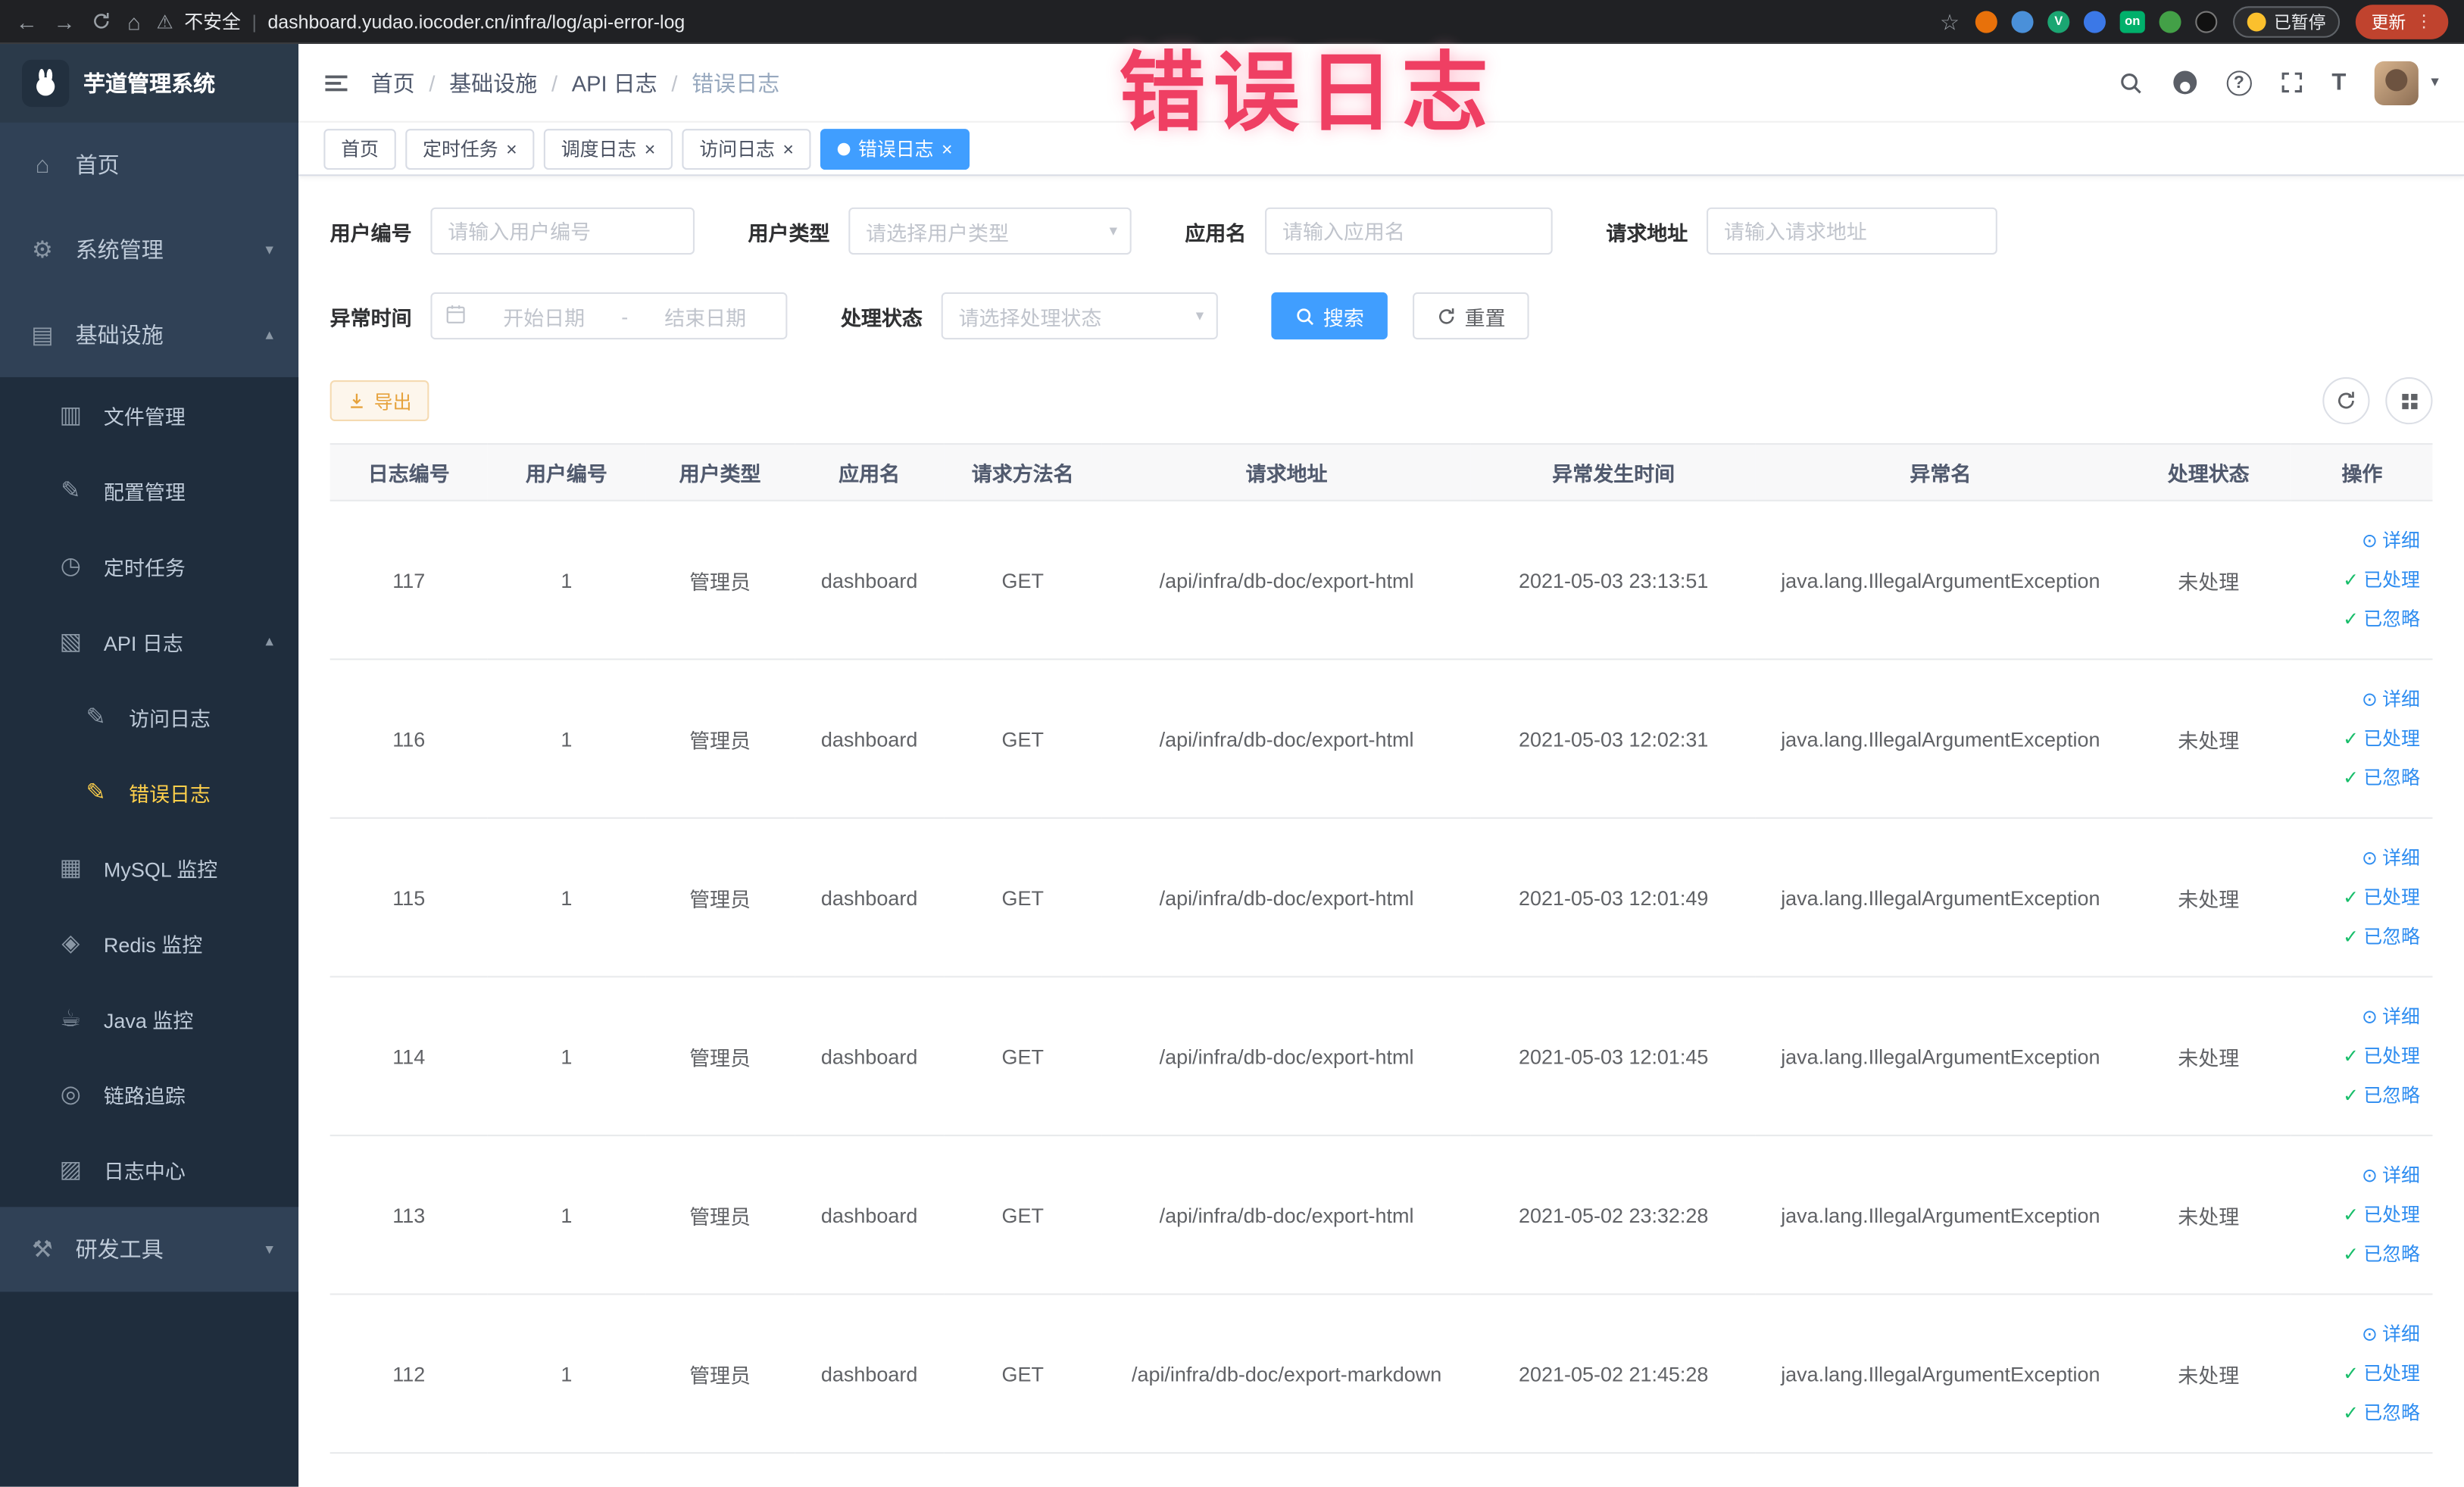 The width and height of the screenshot is (2464, 1487). I want to click on request-url-input, so click(1852, 231).